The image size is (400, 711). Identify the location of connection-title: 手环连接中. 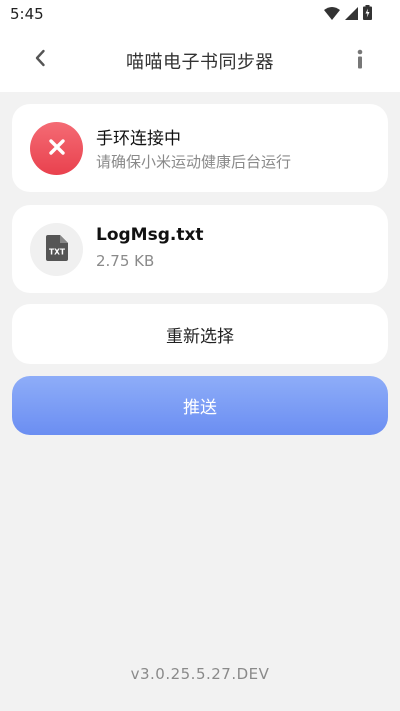
(138, 139).